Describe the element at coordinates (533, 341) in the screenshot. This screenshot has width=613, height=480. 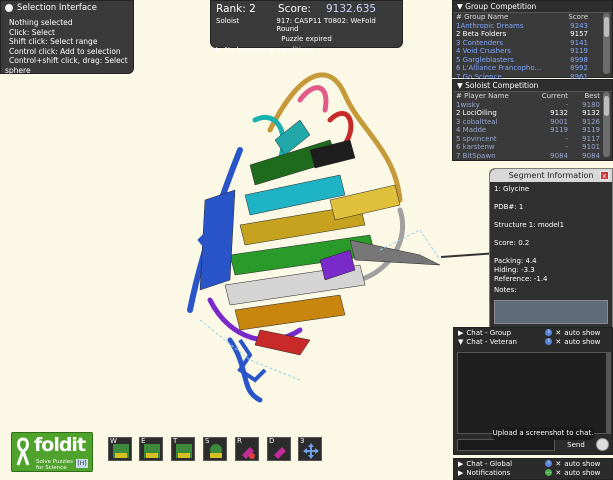
I see `chat-tab-veteran: ▼ Chat - Veteran i ✕ auto show` at that location.